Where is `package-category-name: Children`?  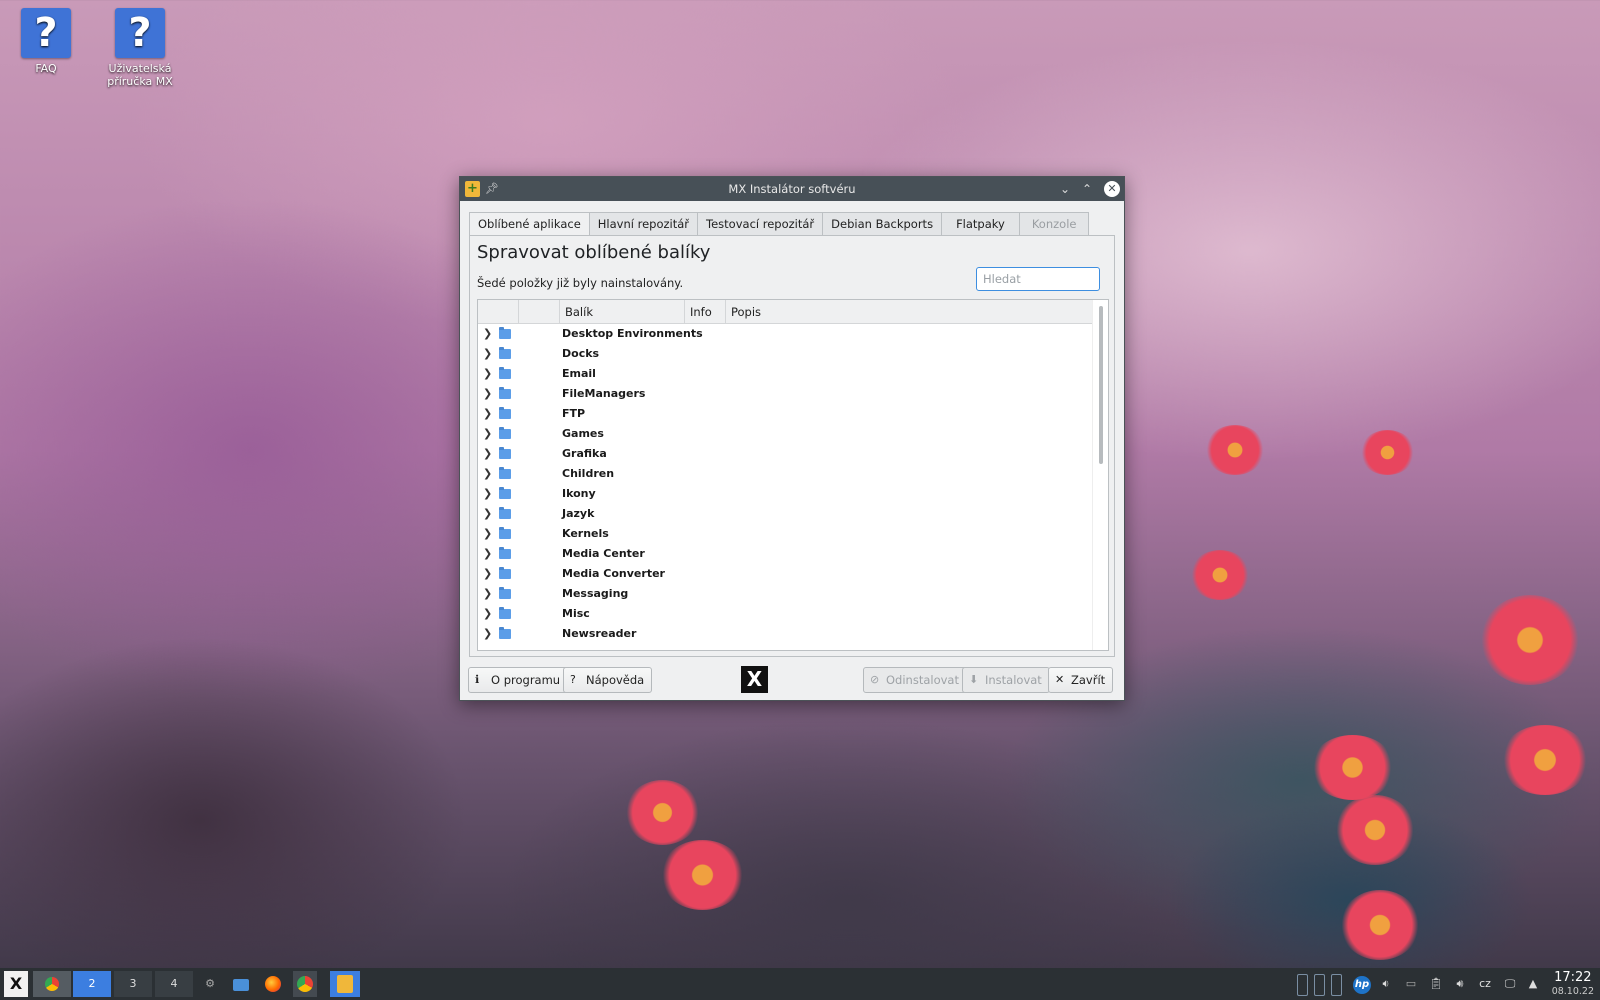 package-category-name: Children is located at coordinates (588, 473).